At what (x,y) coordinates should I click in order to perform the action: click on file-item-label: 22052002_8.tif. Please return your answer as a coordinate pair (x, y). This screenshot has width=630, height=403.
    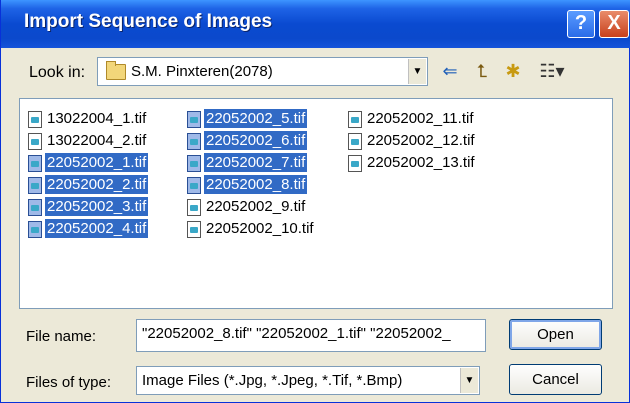
    Looking at the image, I should click on (256, 184).